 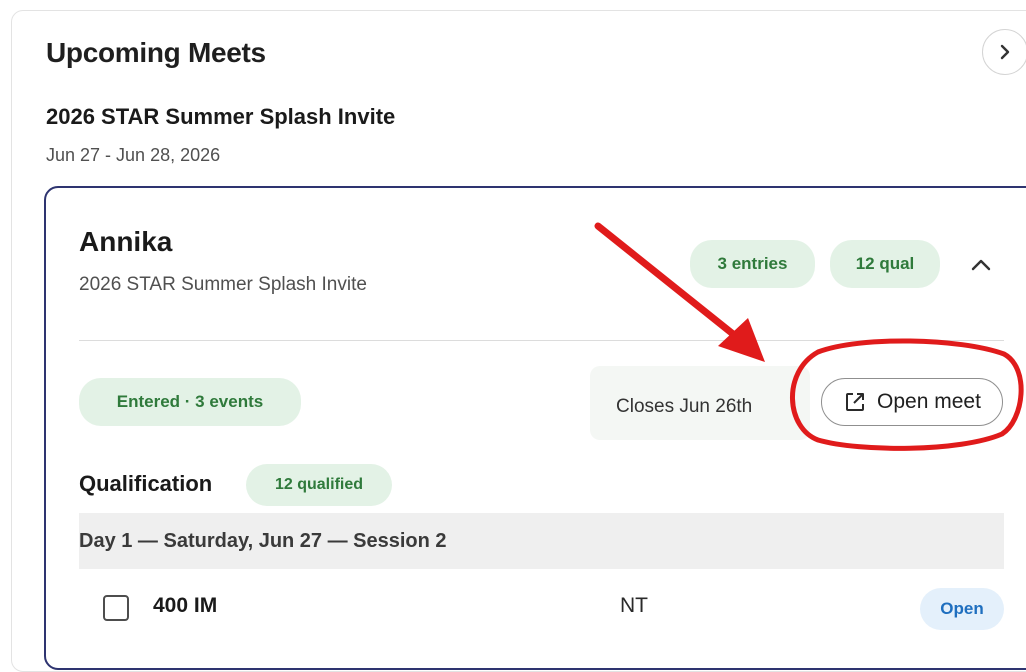 I want to click on qualification-label: Qualification, so click(x=146, y=483).